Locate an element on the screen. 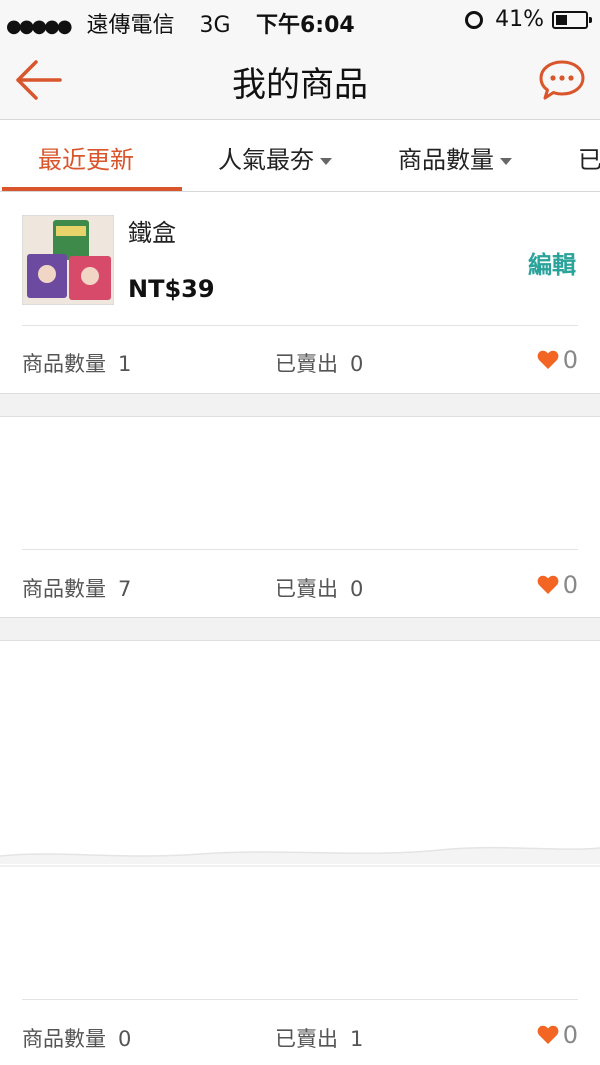 The height and width of the screenshot is (1065, 600). status-bar: ●●●●● 遠傳電信 3G 下午6:04 41% is located at coordinates (300, 20).